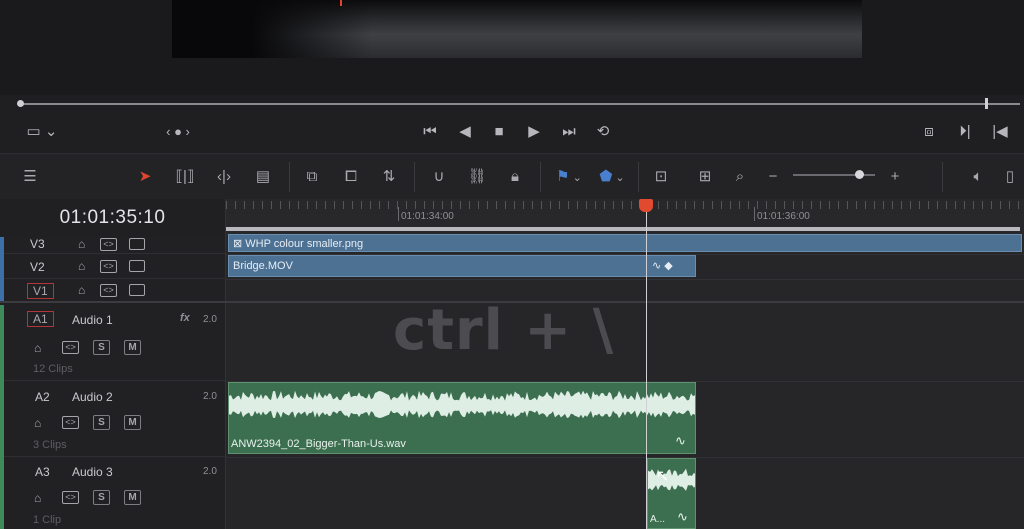 The height and width of the screenshot is (529, 1024). I want to click on zoom-slider-knob, so click(859, 174).